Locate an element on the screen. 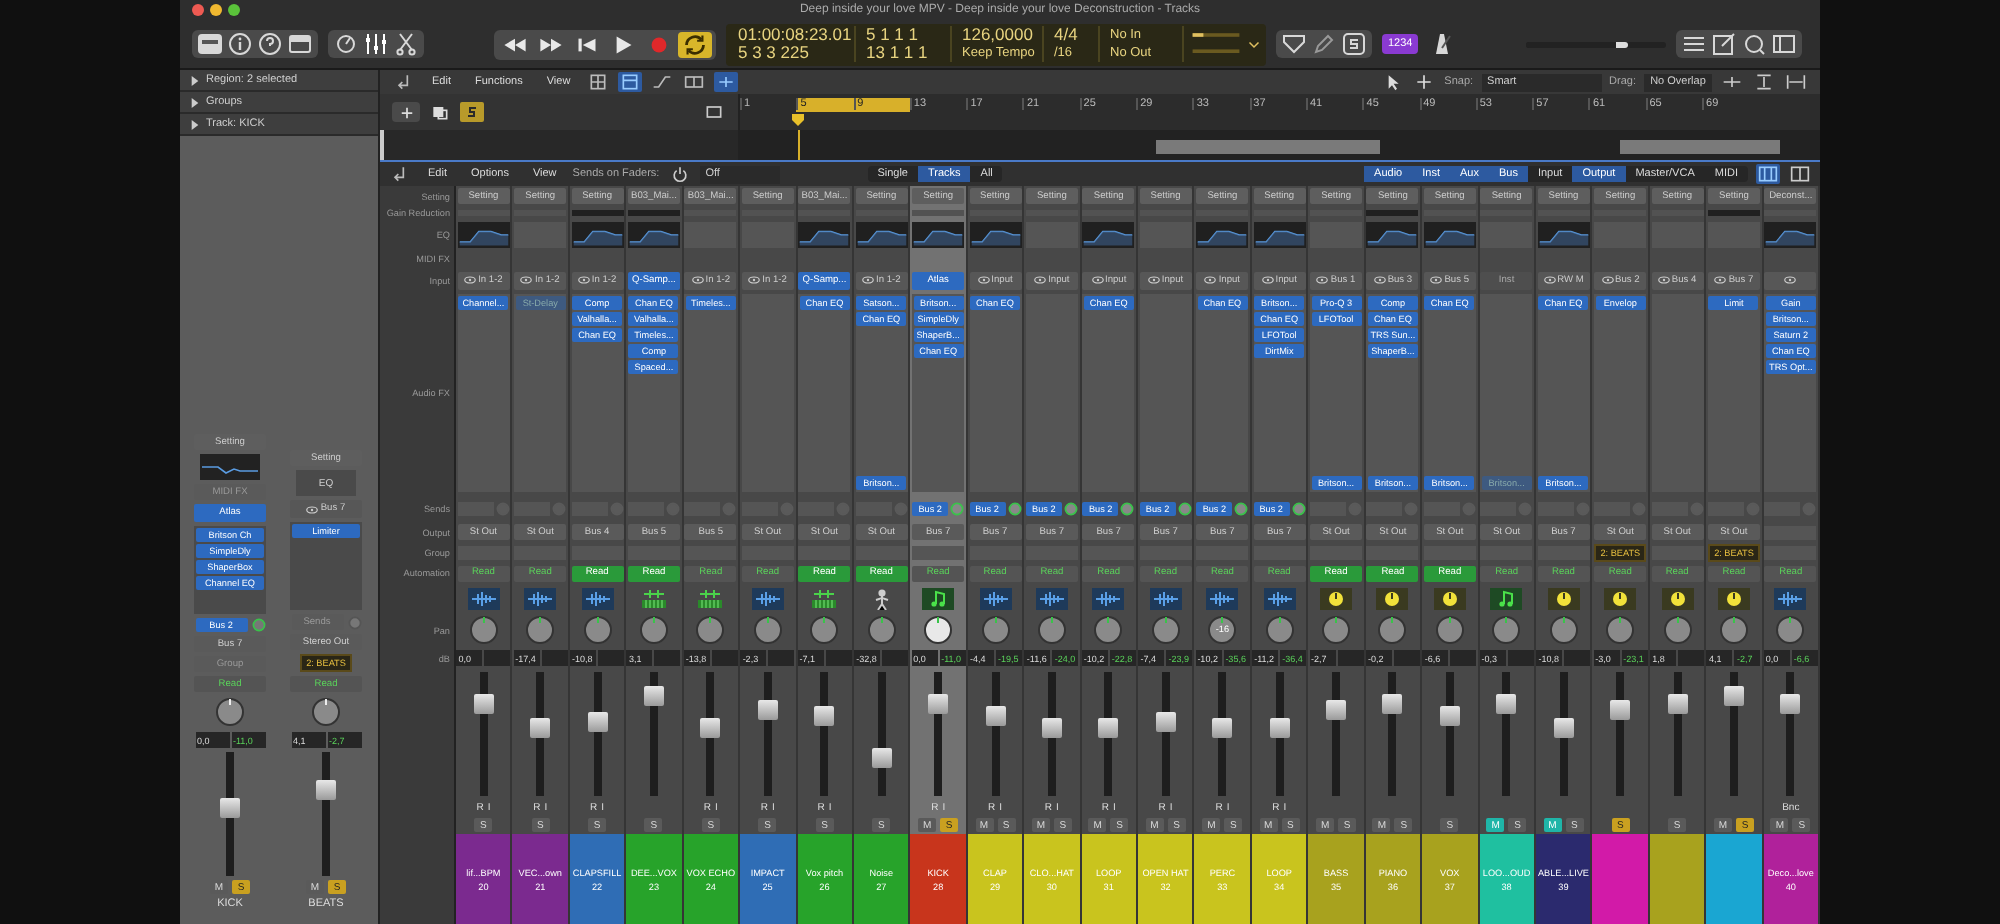 Image resolution: width=2000 pixels, height=924 pixels. minimize-button is located at coordinates (216, 10).